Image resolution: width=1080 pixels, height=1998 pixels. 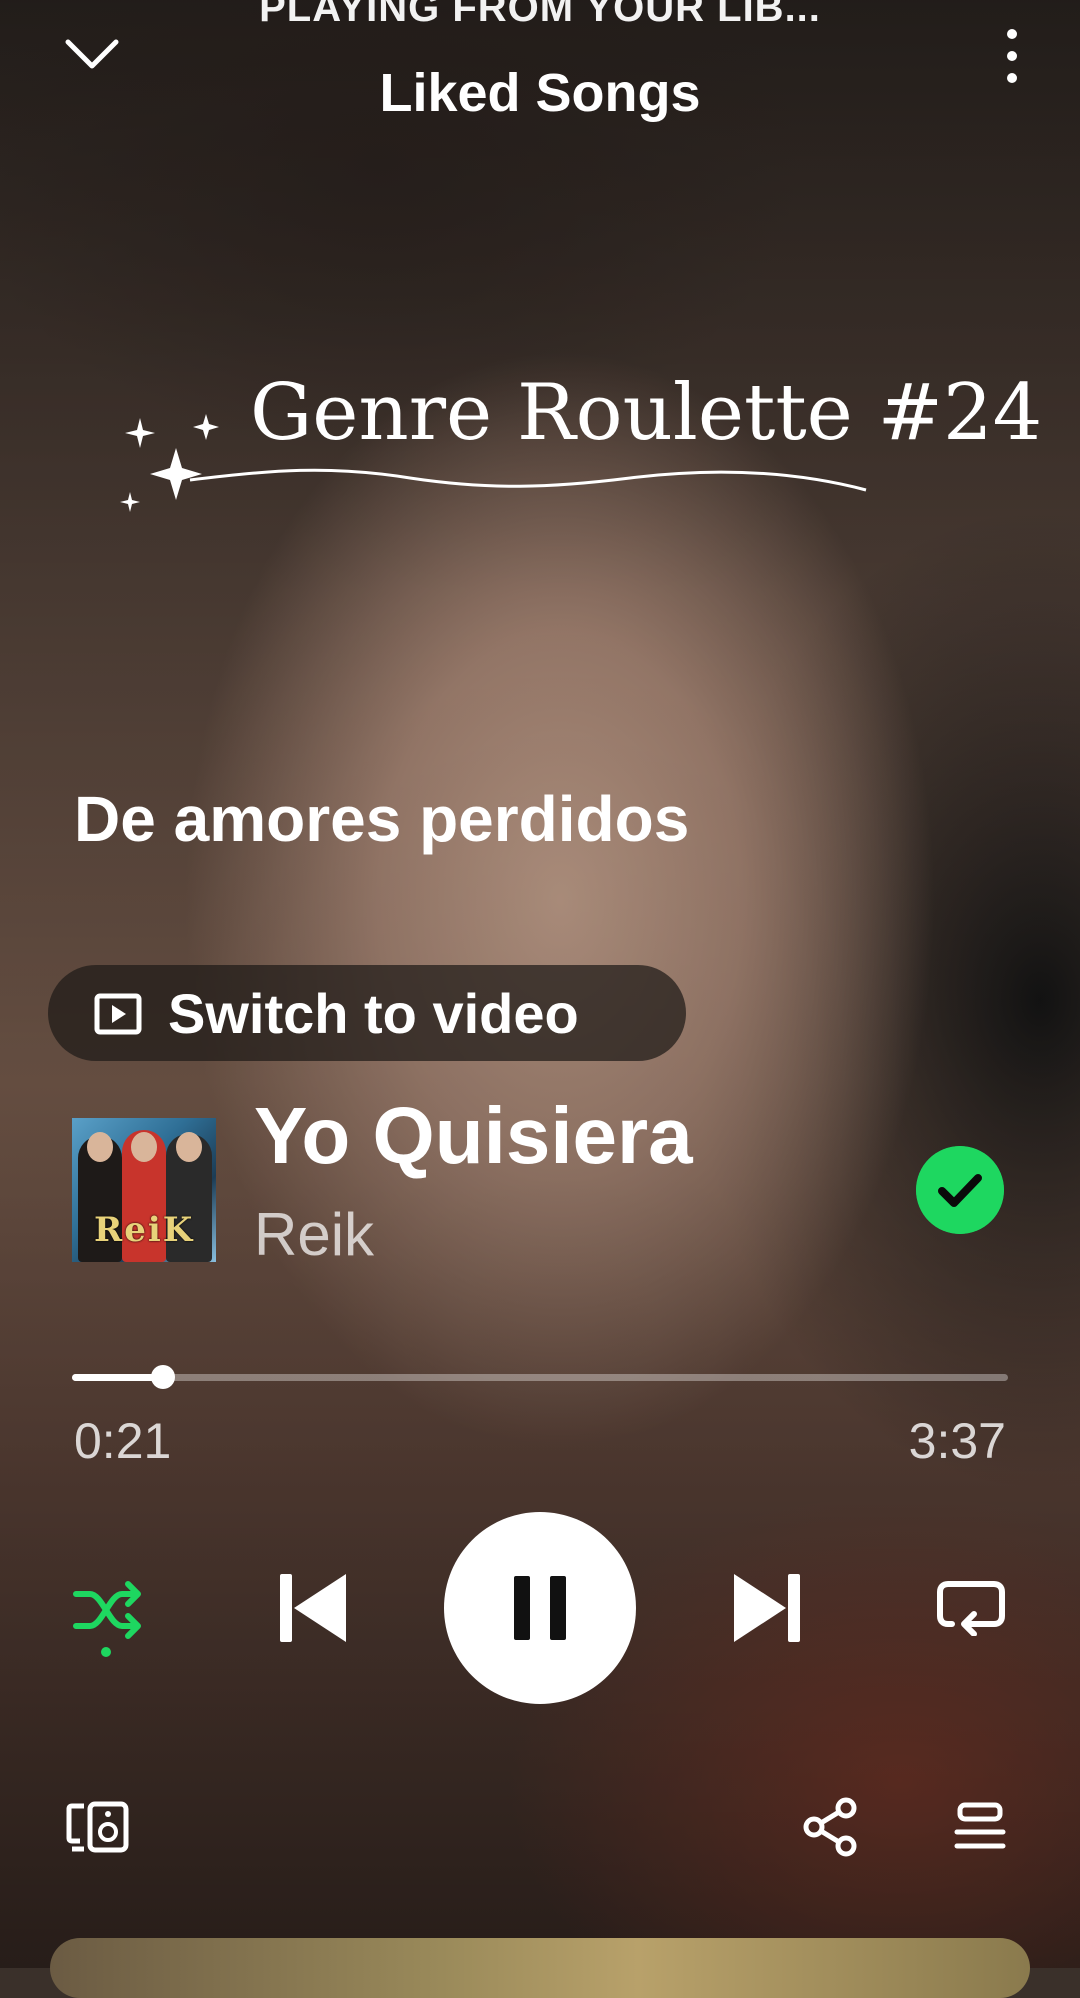 What do you see at coordinates (540, 93) in the screenshot?
I see `playlist-title: Liked Songs` at bounding box center [540, 93].